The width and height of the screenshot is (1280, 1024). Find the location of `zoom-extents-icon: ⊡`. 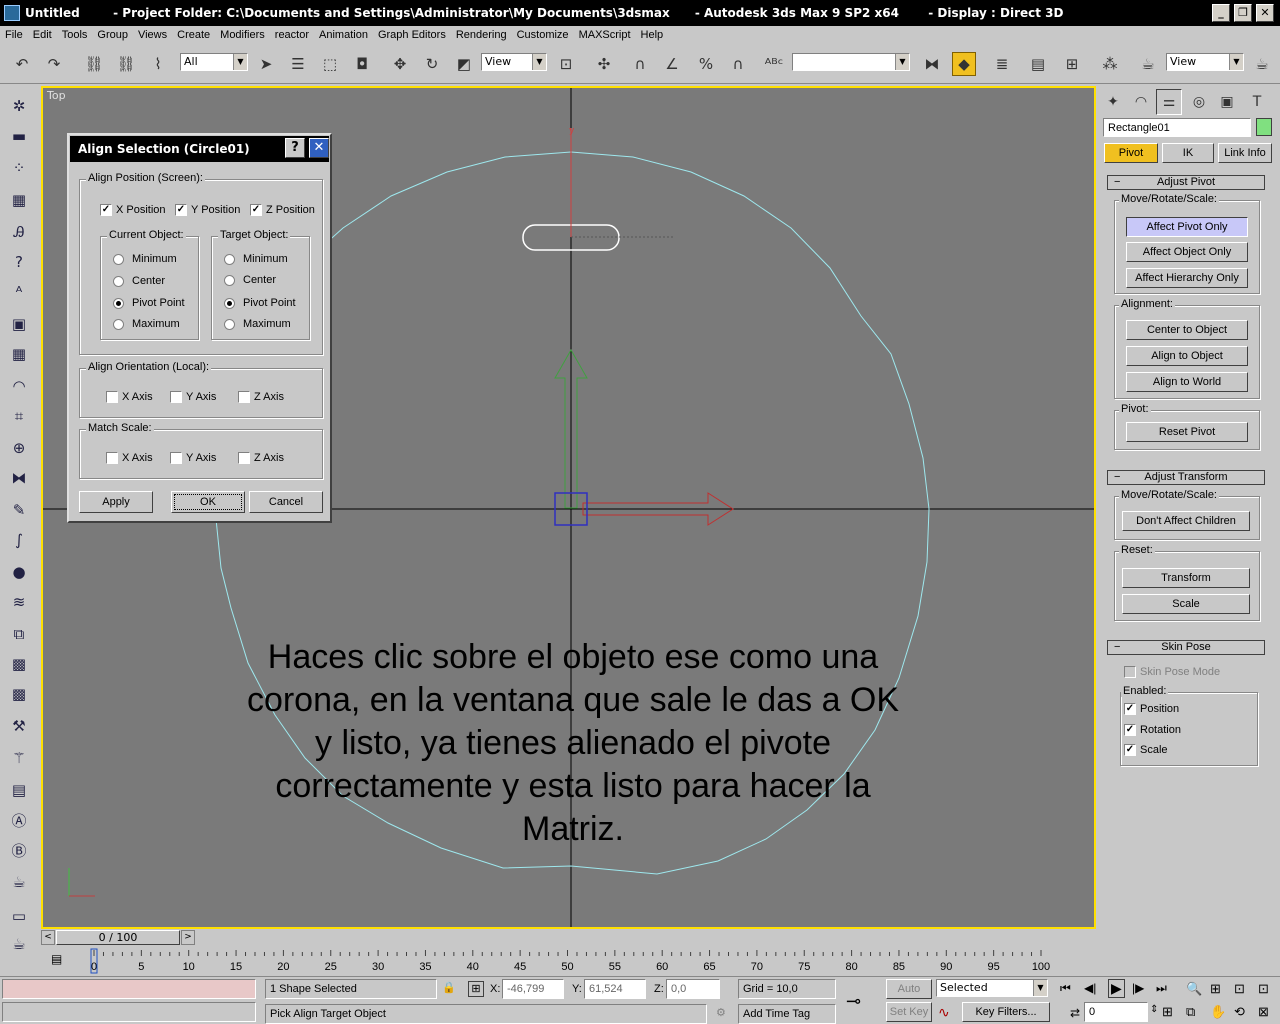

zoom-extents-icon: ⊡ is located at coordinates (1239, 989).